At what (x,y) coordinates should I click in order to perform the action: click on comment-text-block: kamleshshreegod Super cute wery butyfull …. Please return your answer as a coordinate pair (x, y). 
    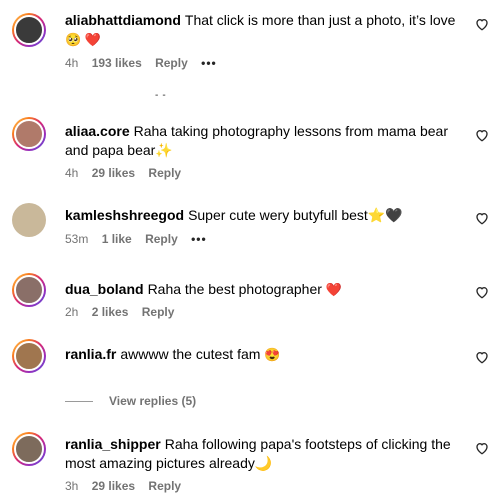
    Looking at the image, I should click on (262, 215).